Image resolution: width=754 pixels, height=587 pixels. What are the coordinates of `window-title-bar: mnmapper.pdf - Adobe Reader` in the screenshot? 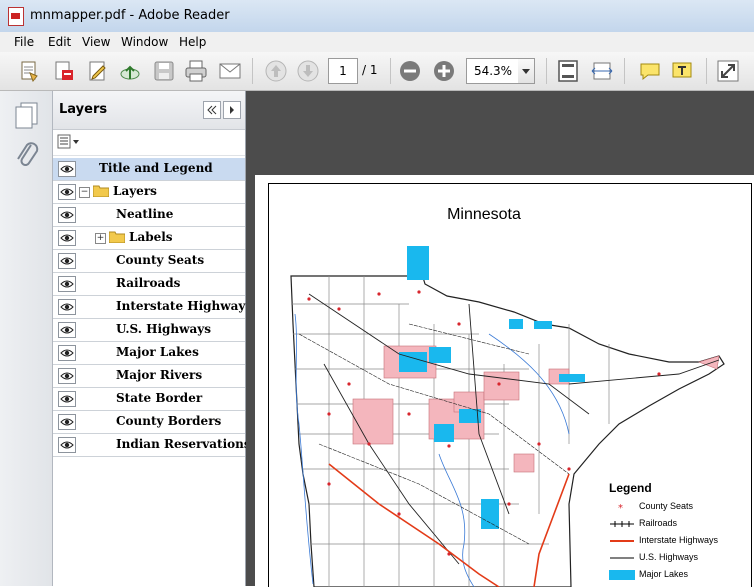 It's located at (377, 16).